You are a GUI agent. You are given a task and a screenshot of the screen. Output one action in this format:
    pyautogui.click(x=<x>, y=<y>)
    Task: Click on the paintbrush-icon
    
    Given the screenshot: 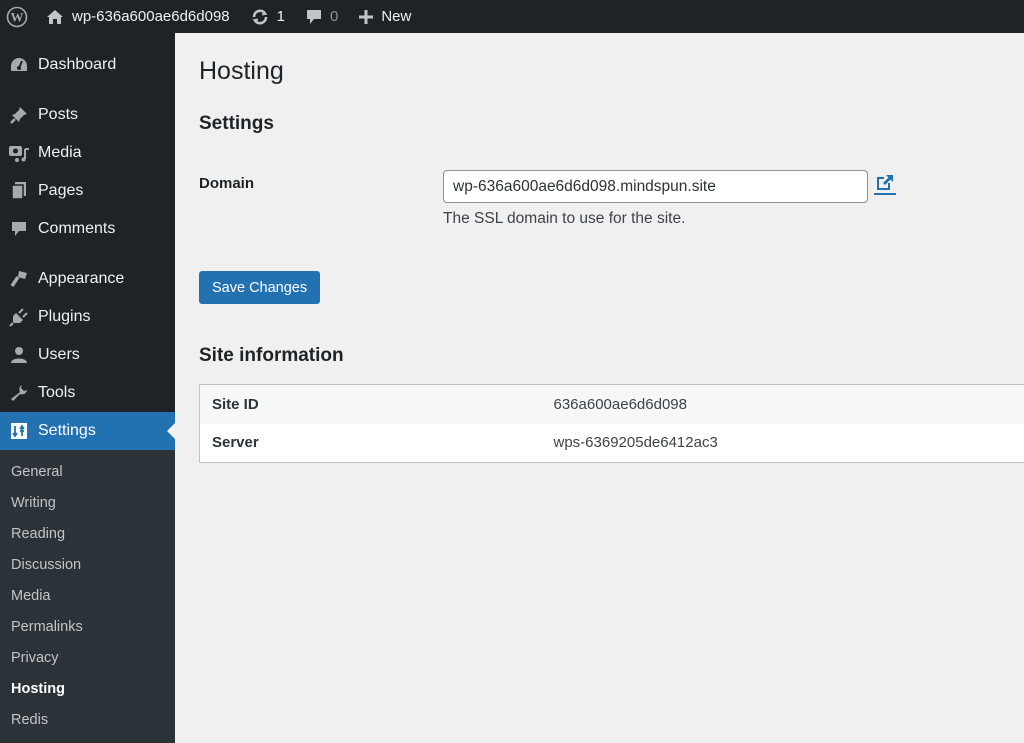 What is the action you would take?
    pyautogui.click(x=19, y=279)
    